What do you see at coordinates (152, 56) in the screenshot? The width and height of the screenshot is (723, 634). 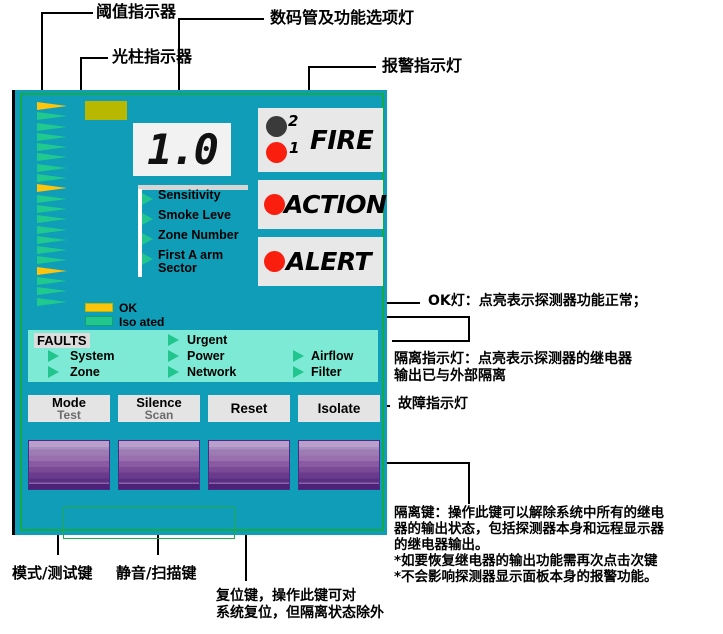 I see `callout-bargraph: 光柱指示器` at bounding box center [152, 56].